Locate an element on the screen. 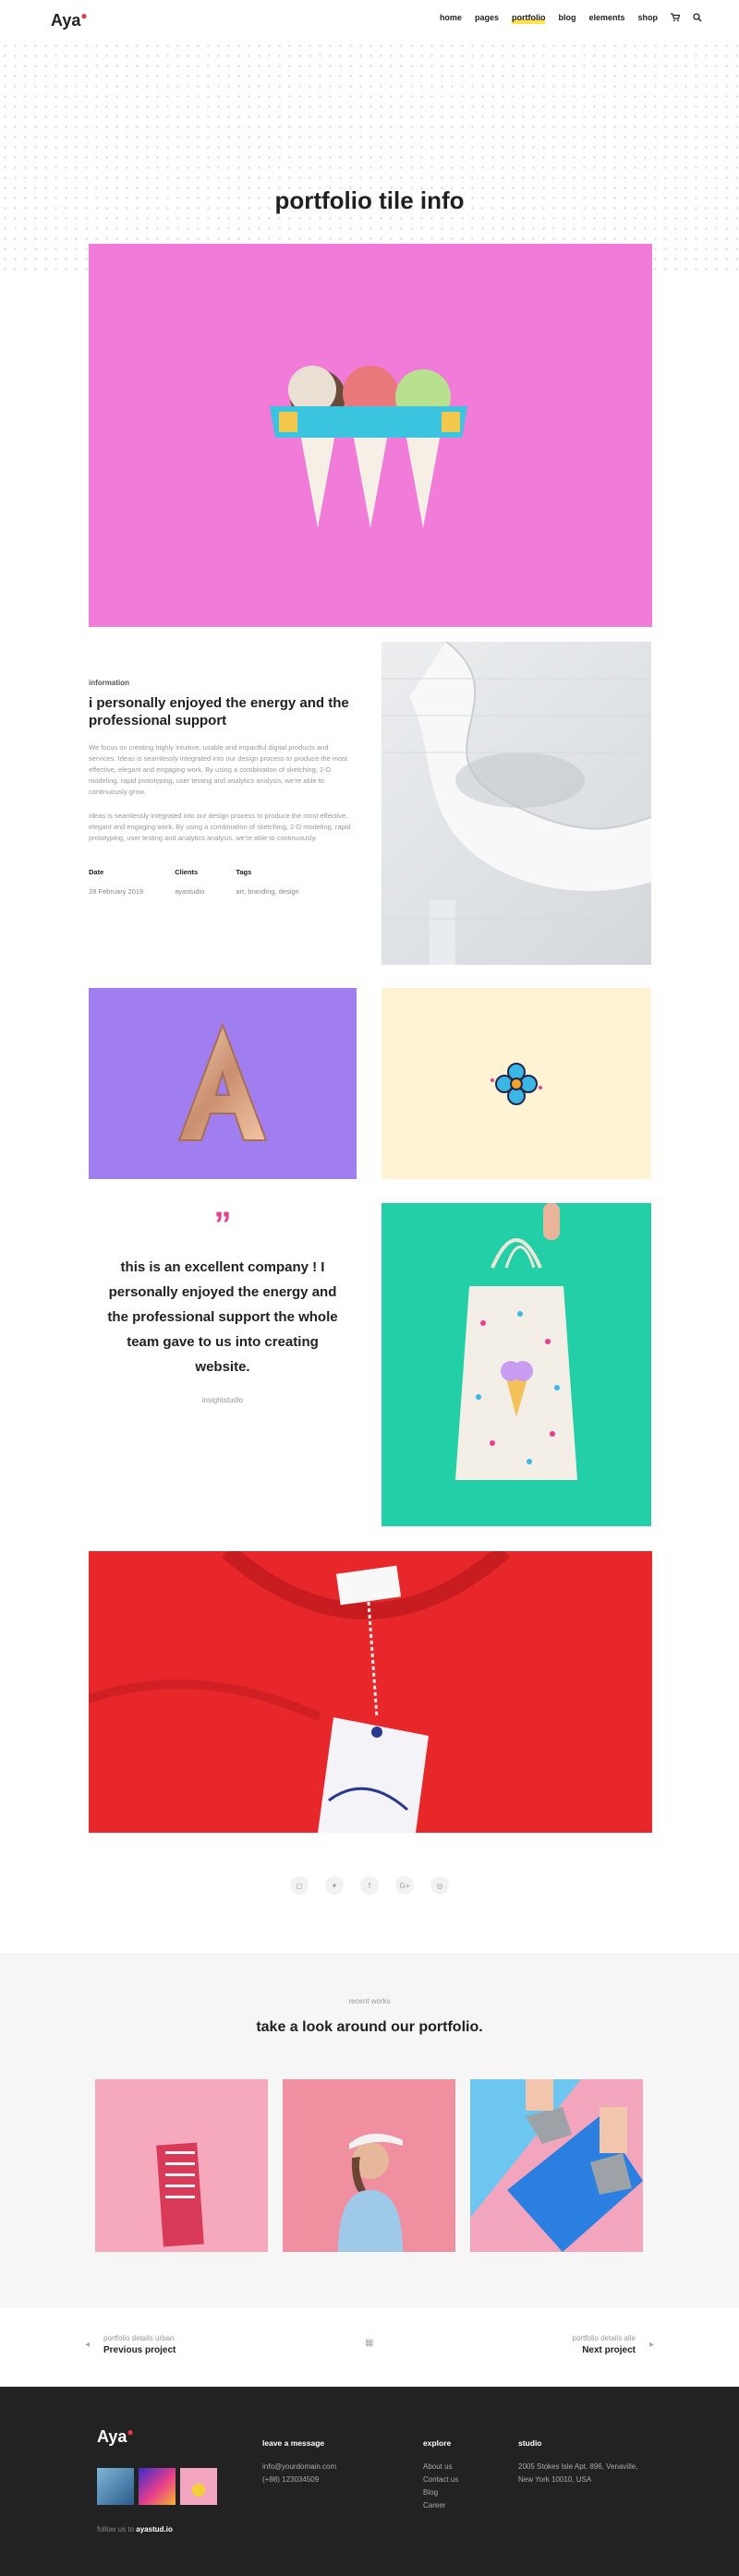 This screenshot has height=2576, width=739. footer-explore: explore About us Contact us Blog Career is located at coordinates (440, 2474).